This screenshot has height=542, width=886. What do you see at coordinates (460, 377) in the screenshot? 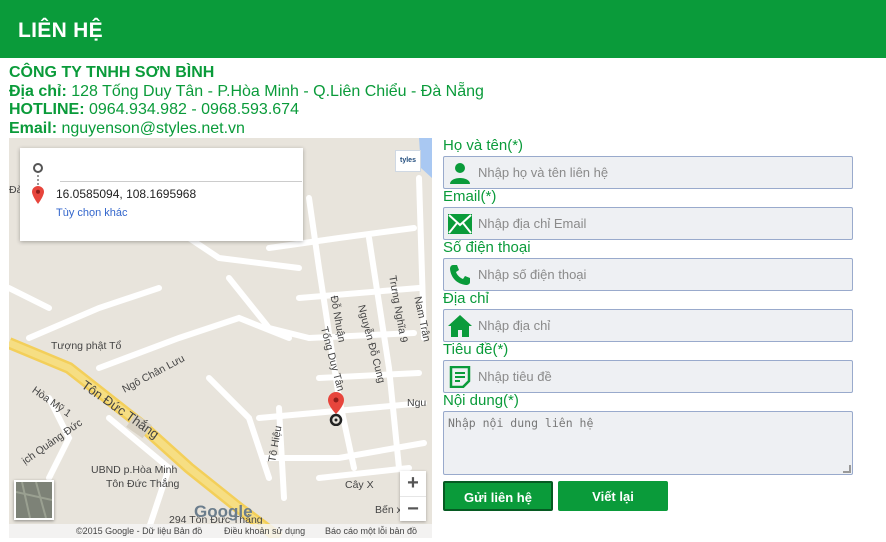
I see `note-icon` at bounding box center [460, 377].